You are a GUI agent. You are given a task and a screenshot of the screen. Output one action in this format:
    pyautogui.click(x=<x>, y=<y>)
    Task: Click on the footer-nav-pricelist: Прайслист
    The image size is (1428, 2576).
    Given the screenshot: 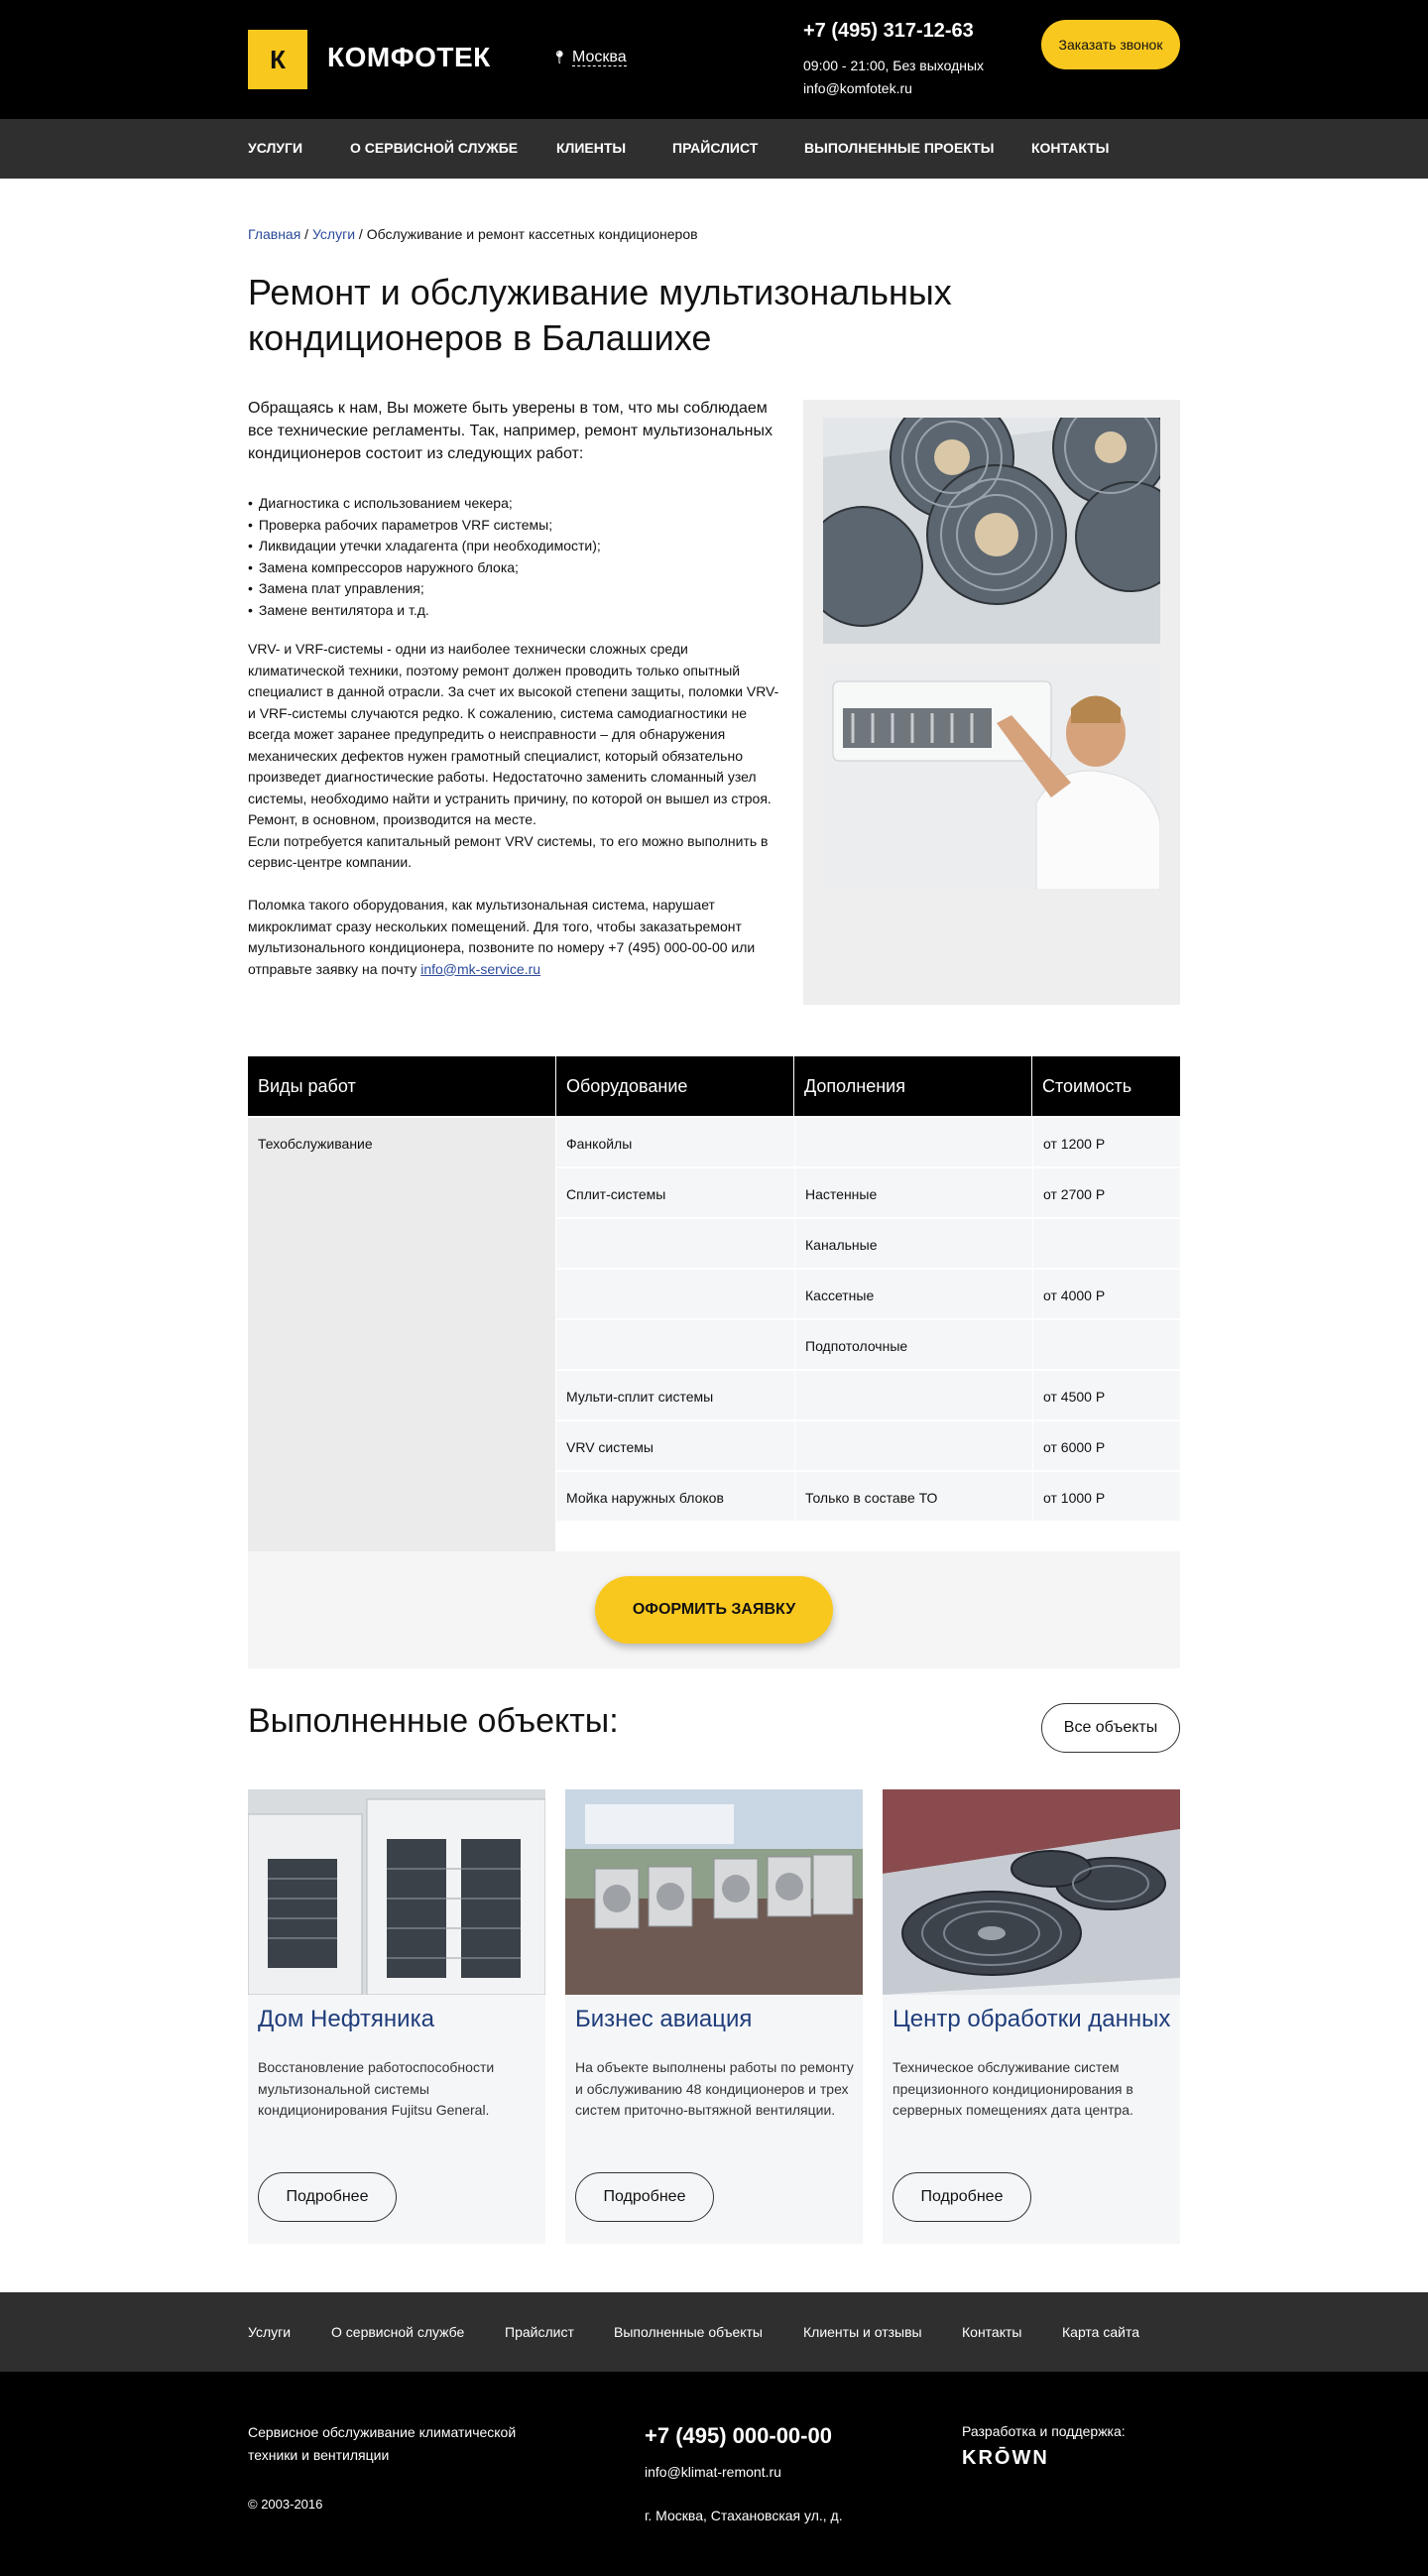 What is the action you would take?
    pyautogui.click(x=539, y=2332)
    